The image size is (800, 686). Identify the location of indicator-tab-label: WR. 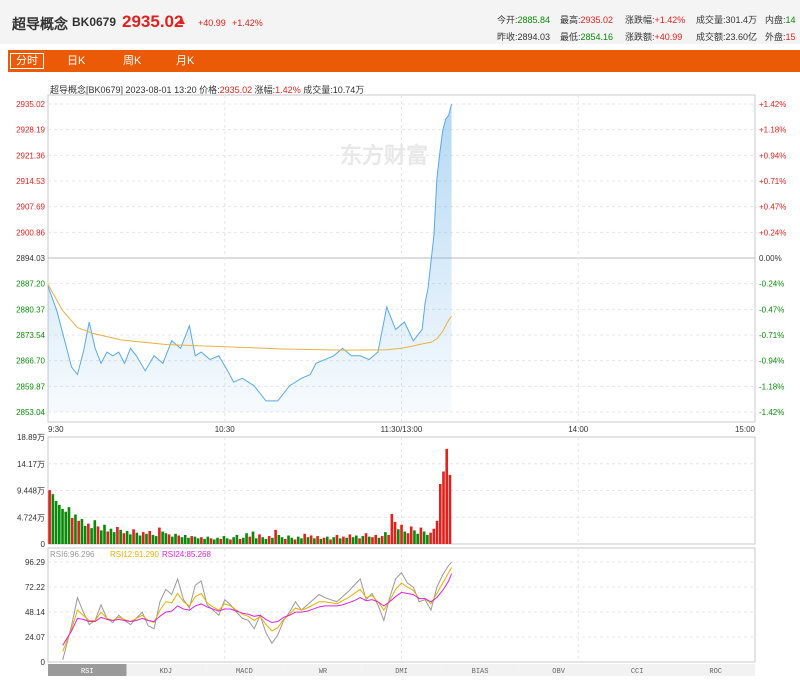
(323, 672).